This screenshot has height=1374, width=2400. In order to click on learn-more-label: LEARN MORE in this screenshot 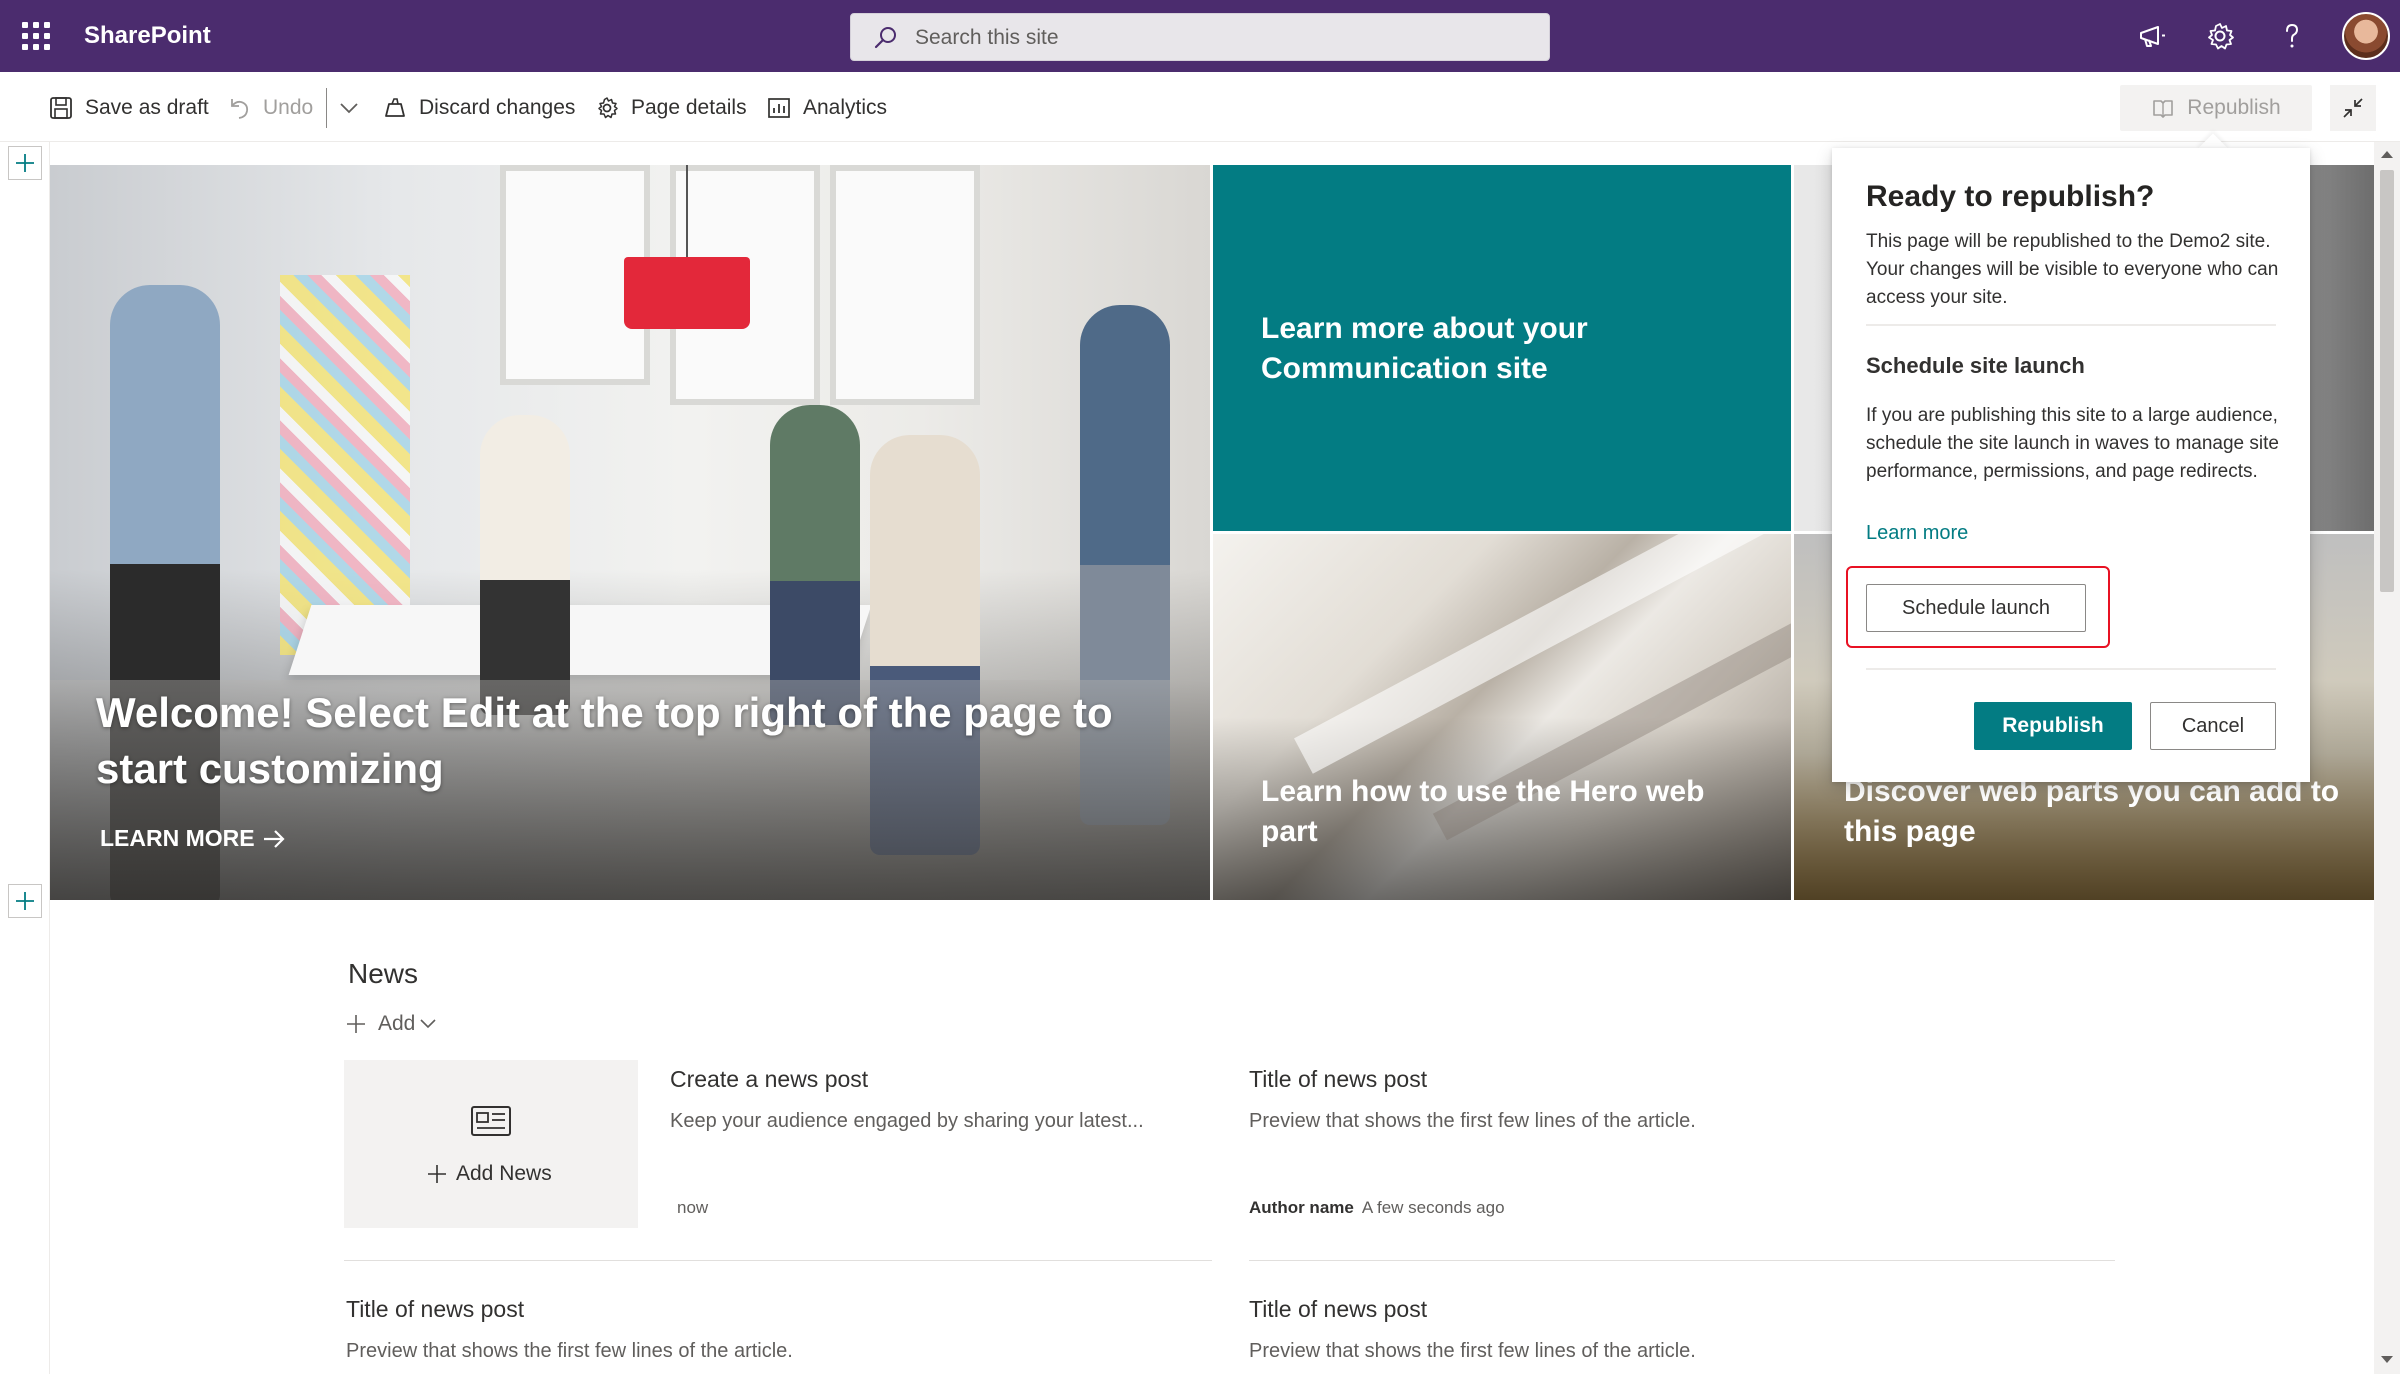, I will do `click(177, 838)`.